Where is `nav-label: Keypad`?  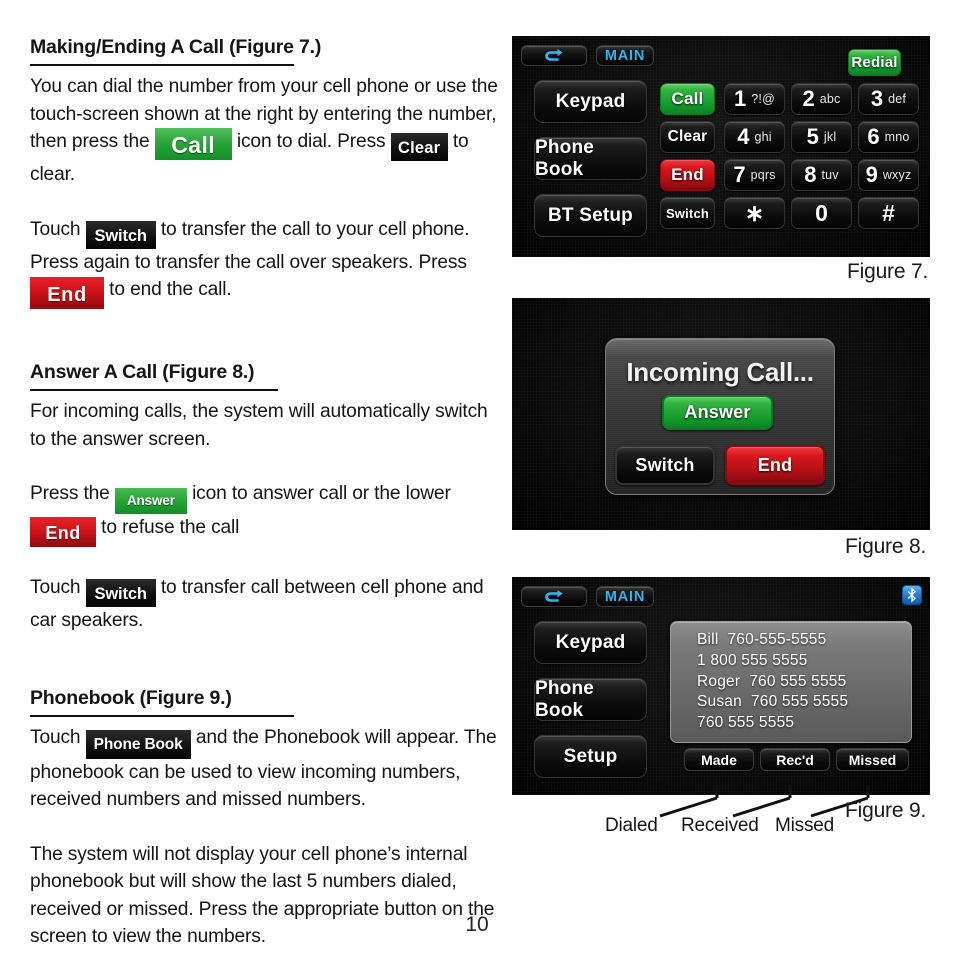 nav-label: Keypad is located at coordinates (590, 101).